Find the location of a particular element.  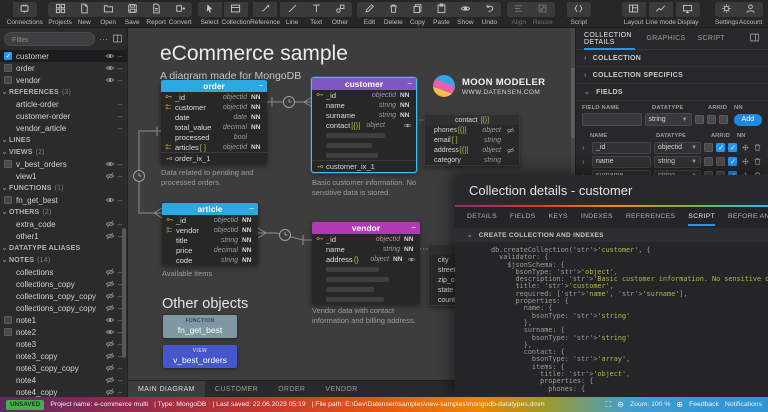

sidebar-item-collections_copy_copy: collections_copy_copy – is located at coordinates (63, 296).